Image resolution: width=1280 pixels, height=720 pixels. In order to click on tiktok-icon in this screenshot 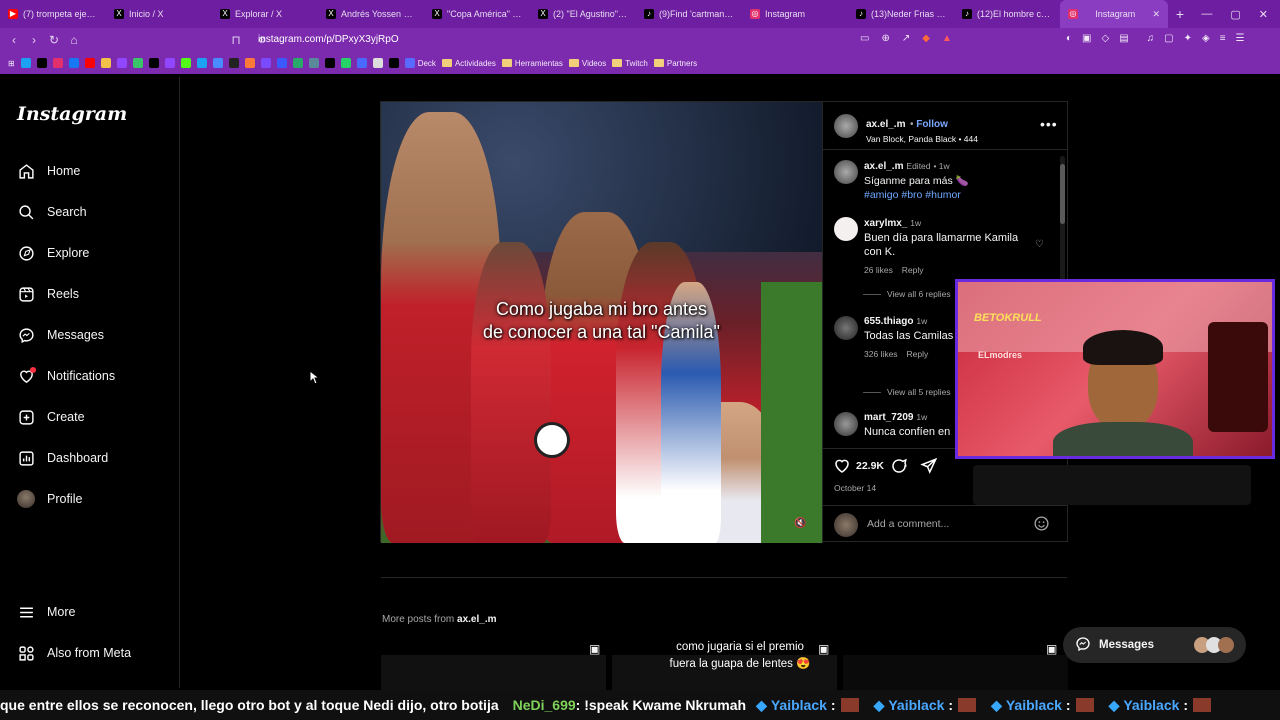, I will do `click(41, 63)`.